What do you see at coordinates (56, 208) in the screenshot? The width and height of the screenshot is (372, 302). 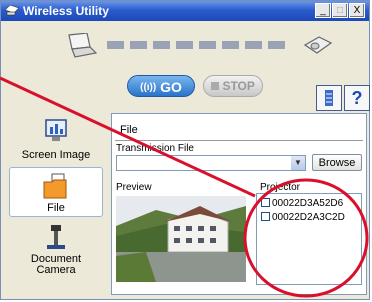 I see `sidebar-item-label: File` at bounding box center [56, 208].